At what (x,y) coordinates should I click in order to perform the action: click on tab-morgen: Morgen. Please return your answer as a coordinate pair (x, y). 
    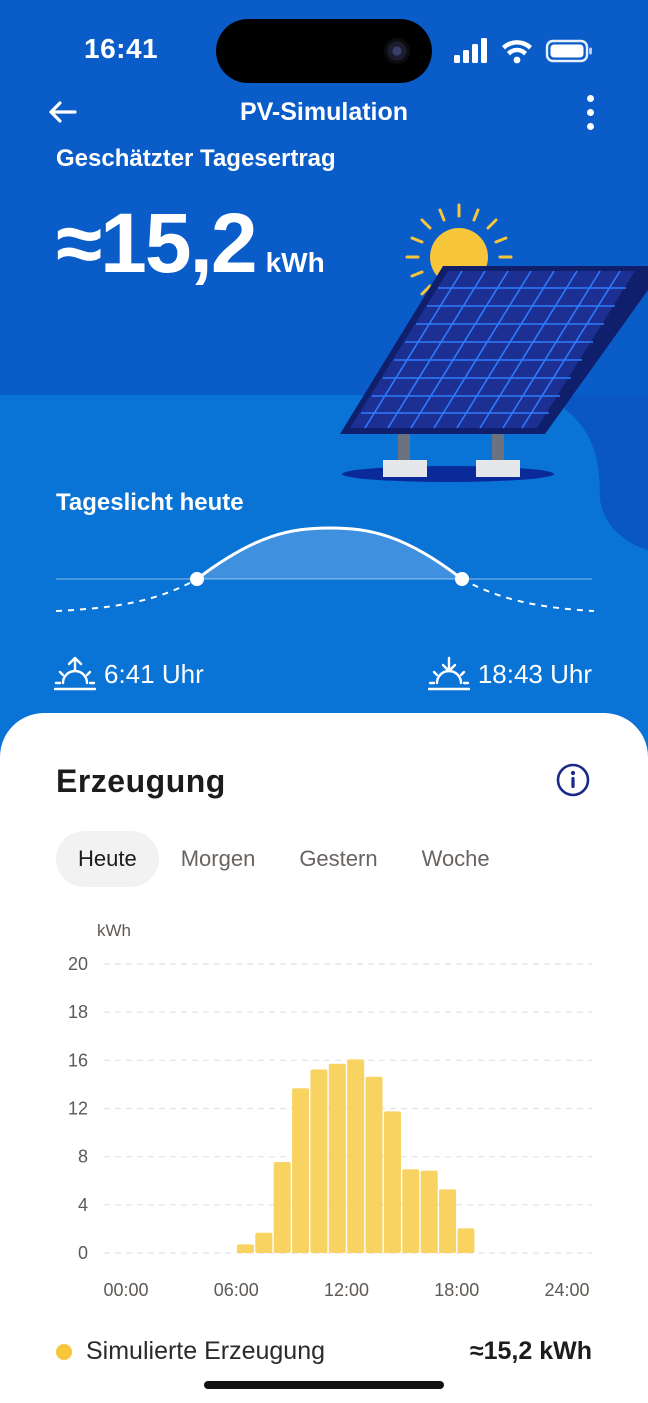
    Looking at the image, I should click on (218, 859).